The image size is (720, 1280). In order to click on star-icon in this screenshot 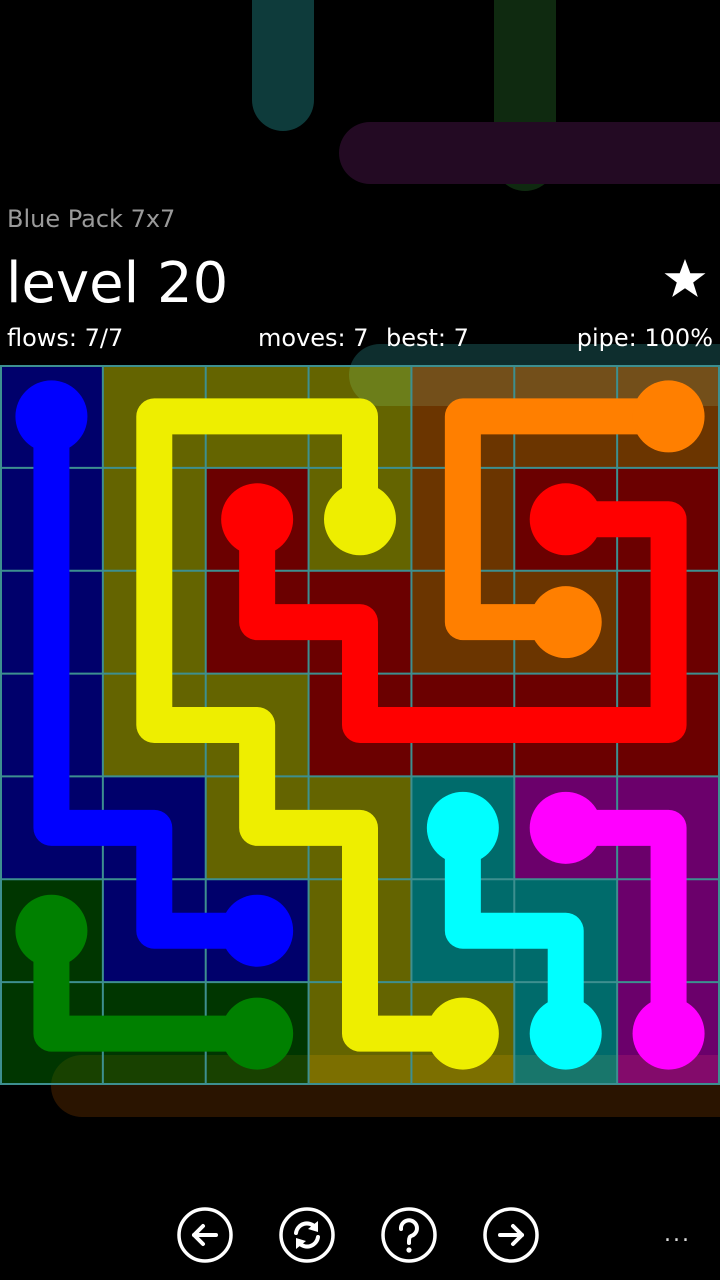, I will do `click(685, 278)`.